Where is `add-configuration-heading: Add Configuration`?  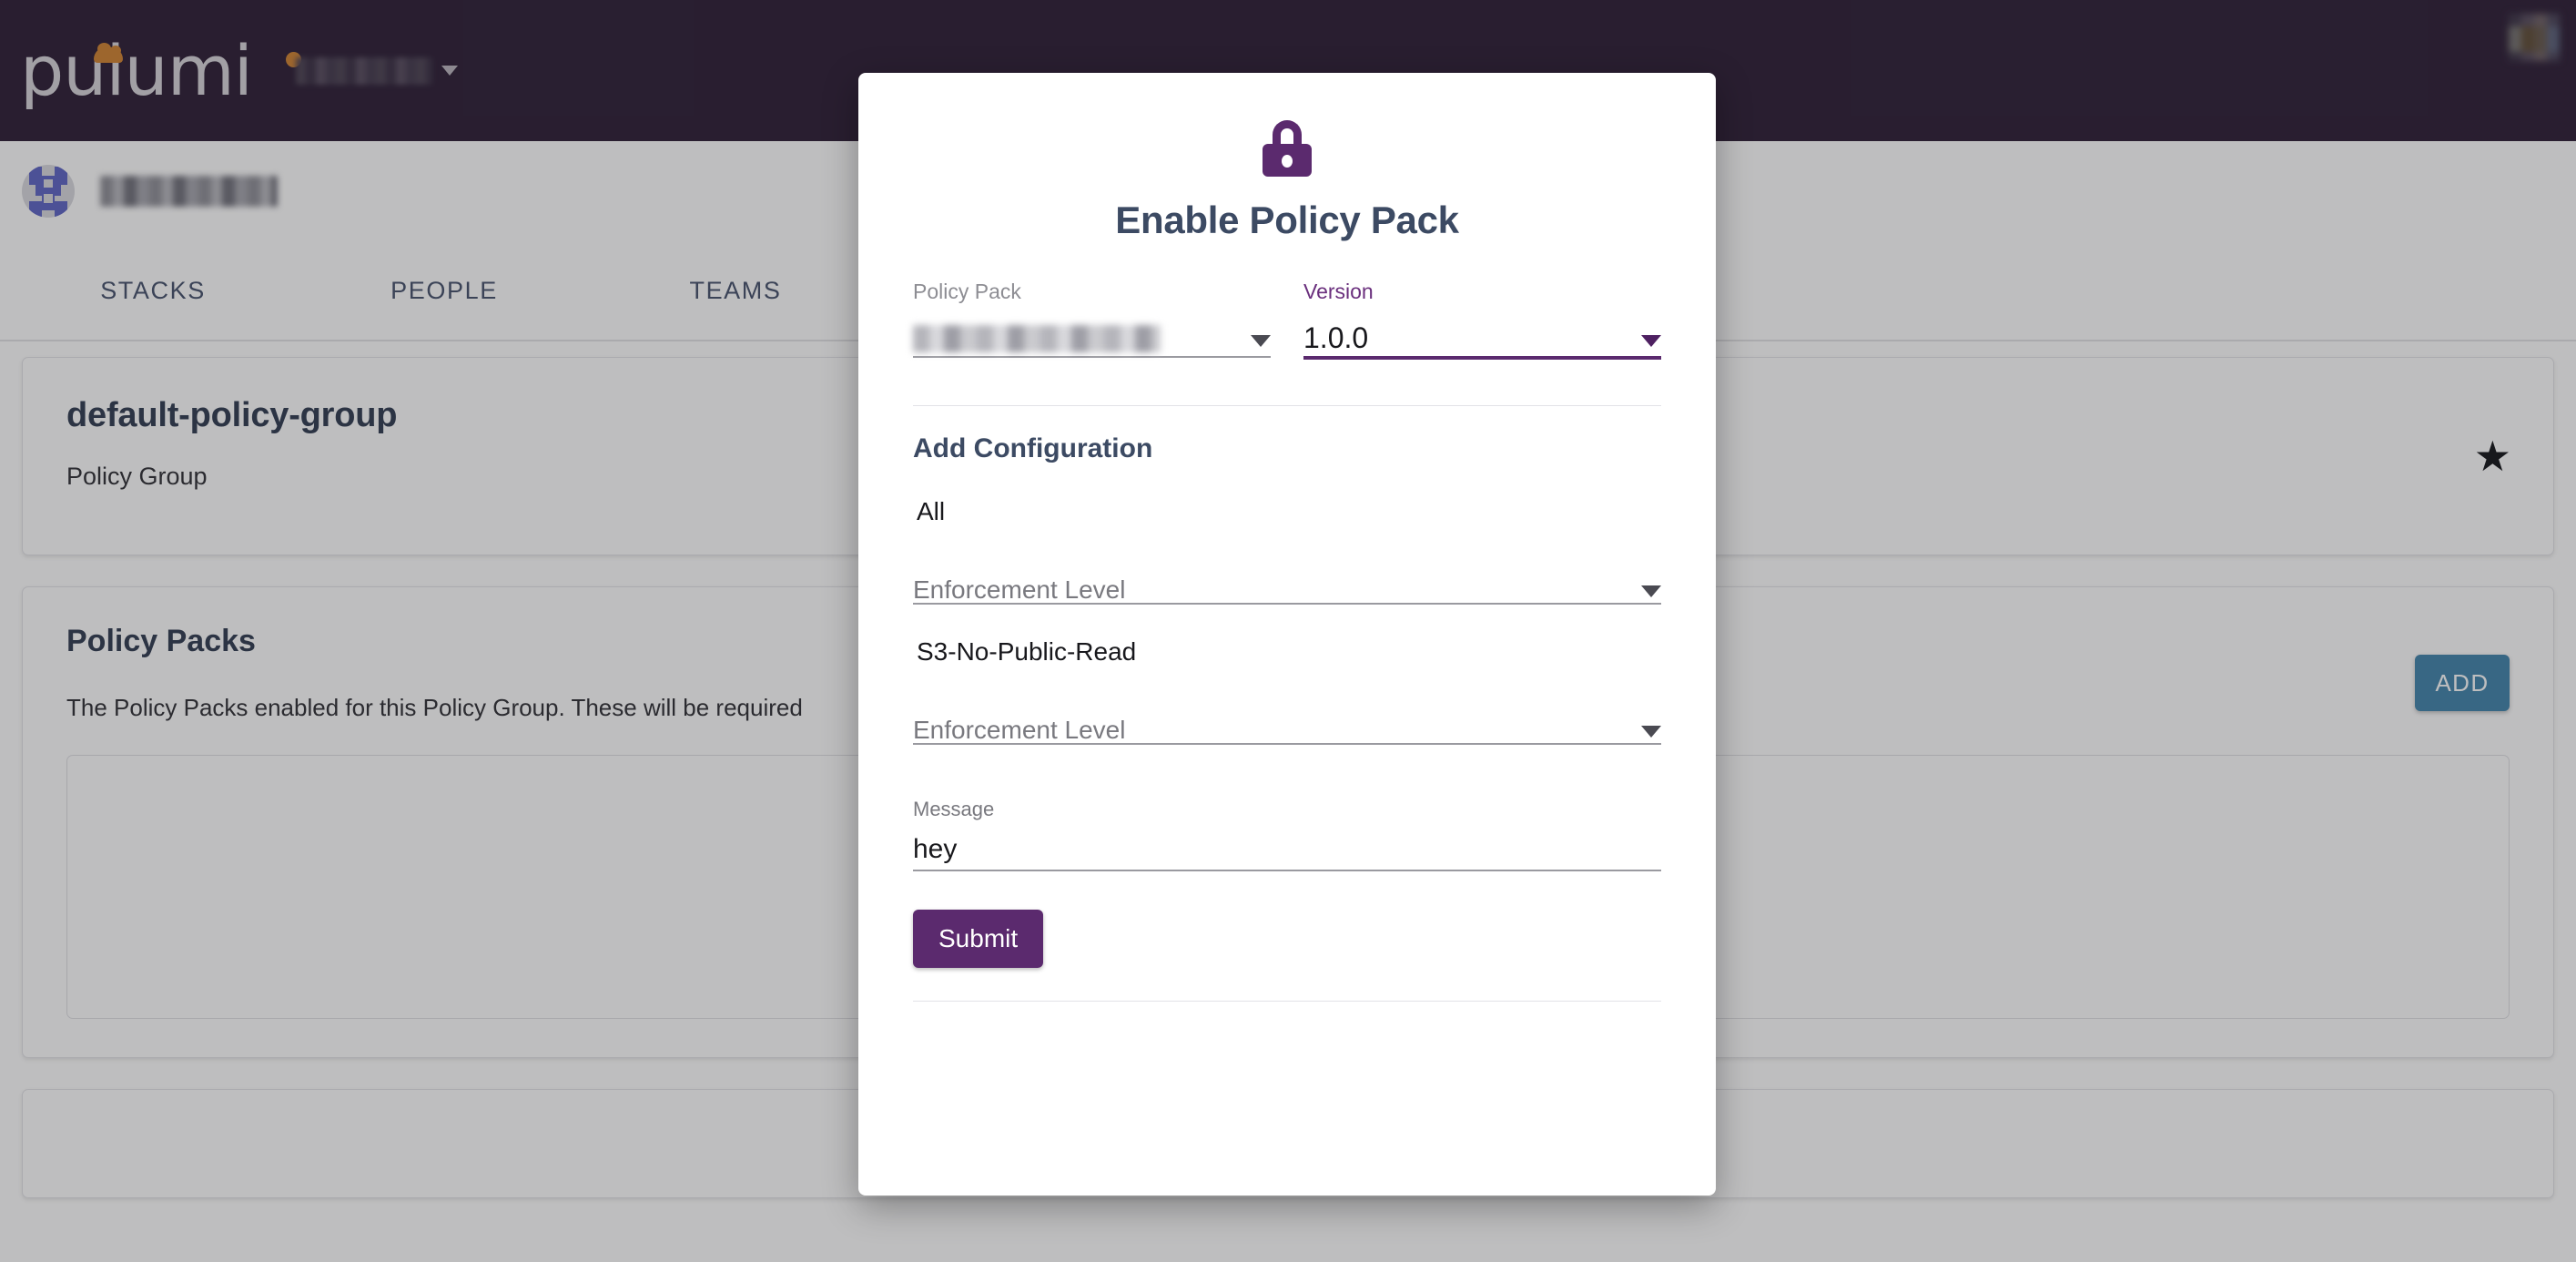
add-configuration-heading: Add Configuration is located at coordinates (1033, 448).